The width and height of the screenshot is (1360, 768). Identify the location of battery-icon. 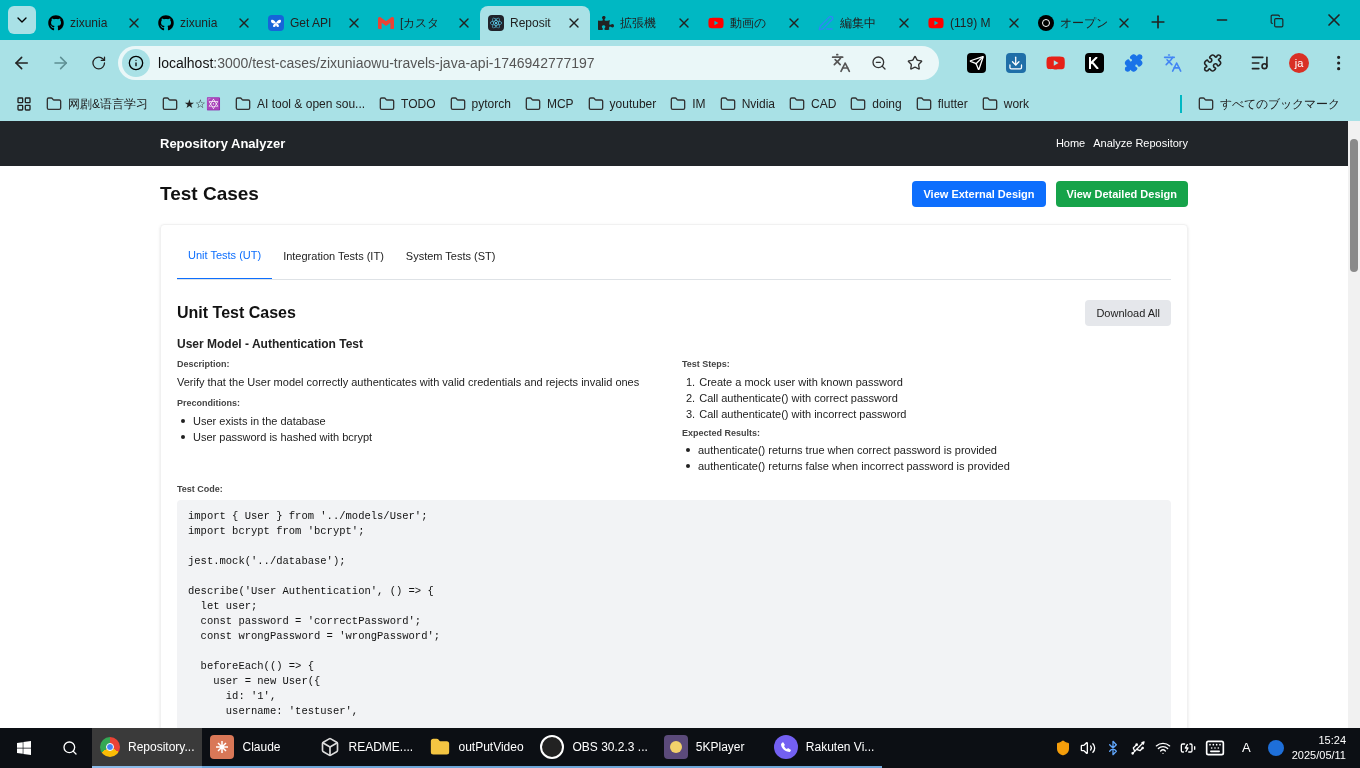
(1188, 748).